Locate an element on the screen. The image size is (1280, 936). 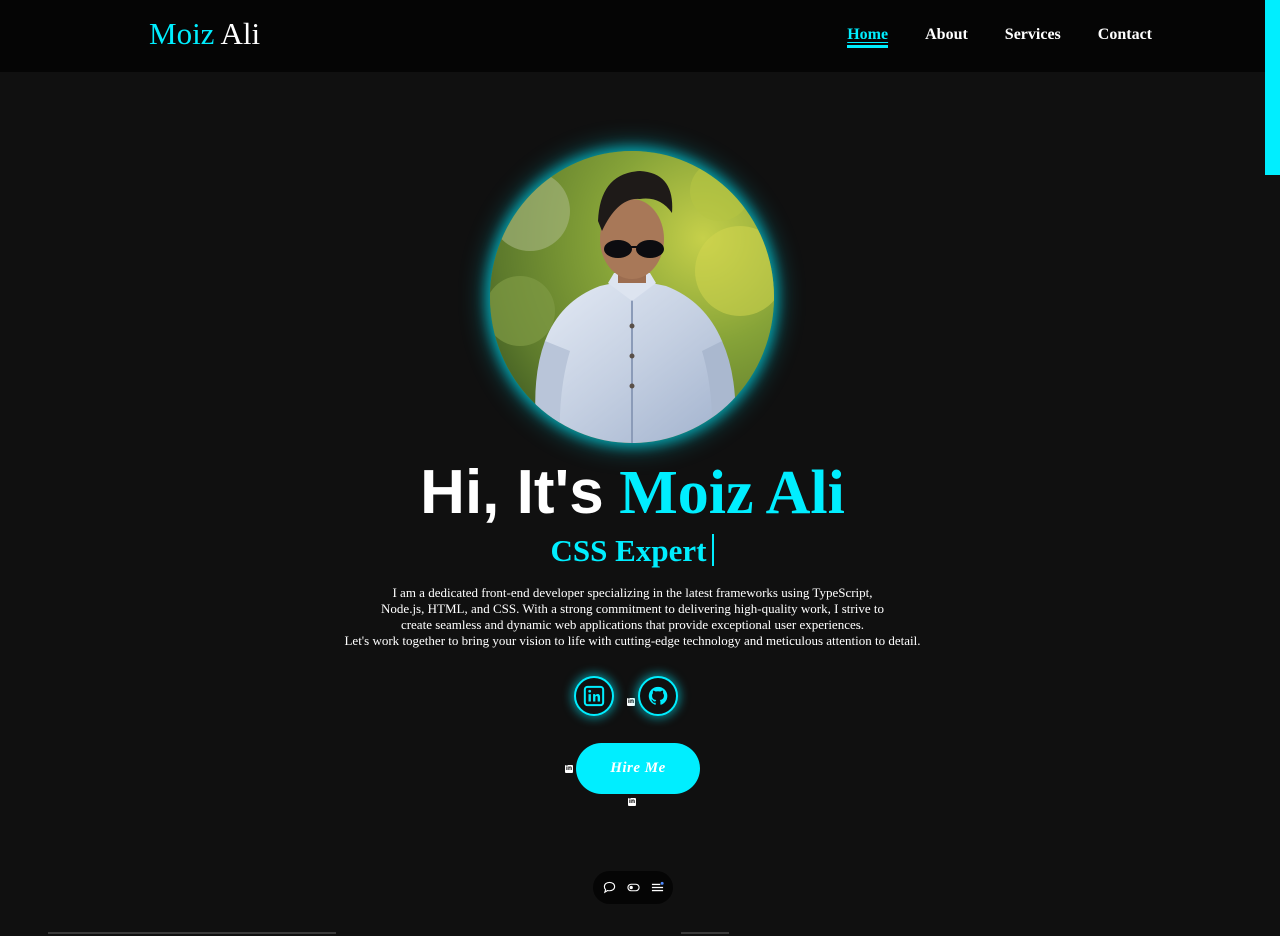
hire-me-button: Hire Me is located at coordinates (638, 768).